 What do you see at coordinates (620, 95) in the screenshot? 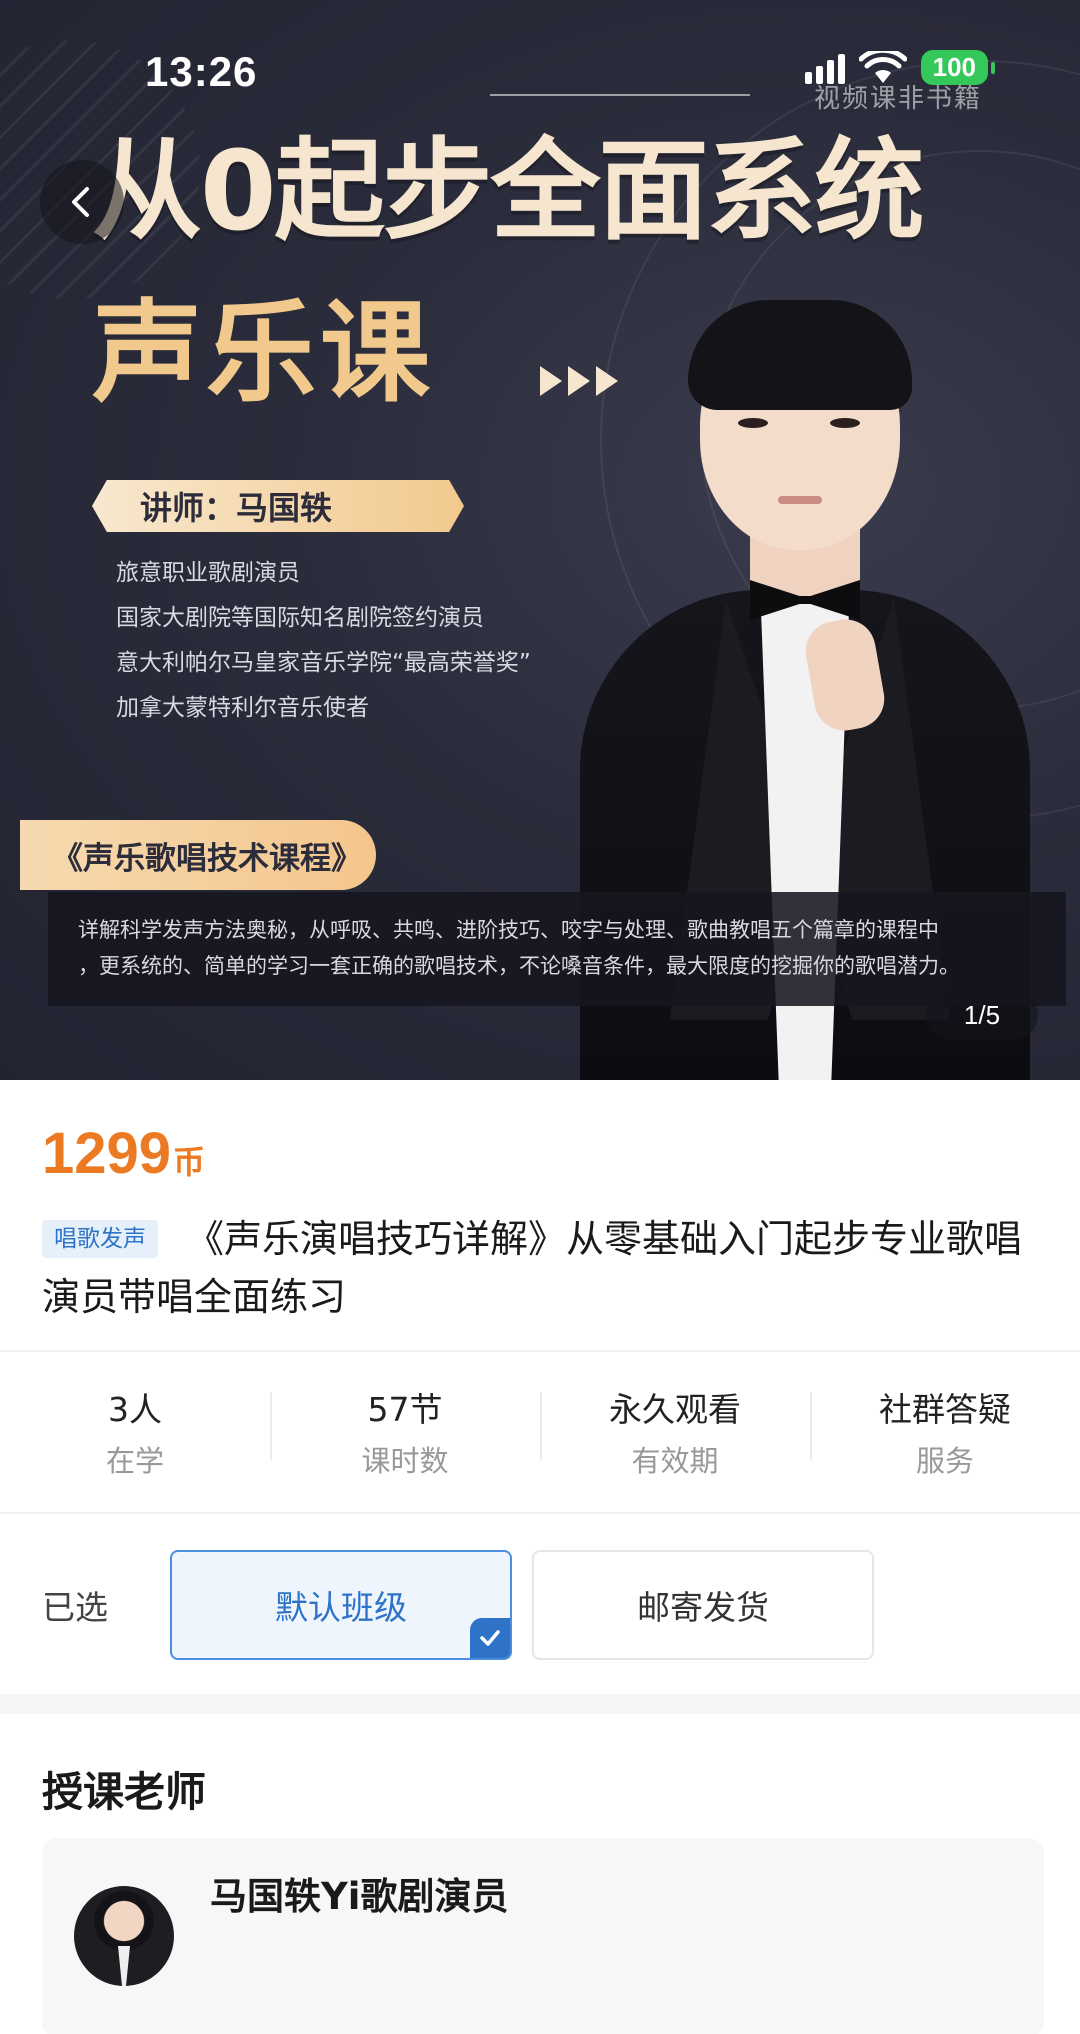
I see `decorative-line` at bounding box center [620, 95].